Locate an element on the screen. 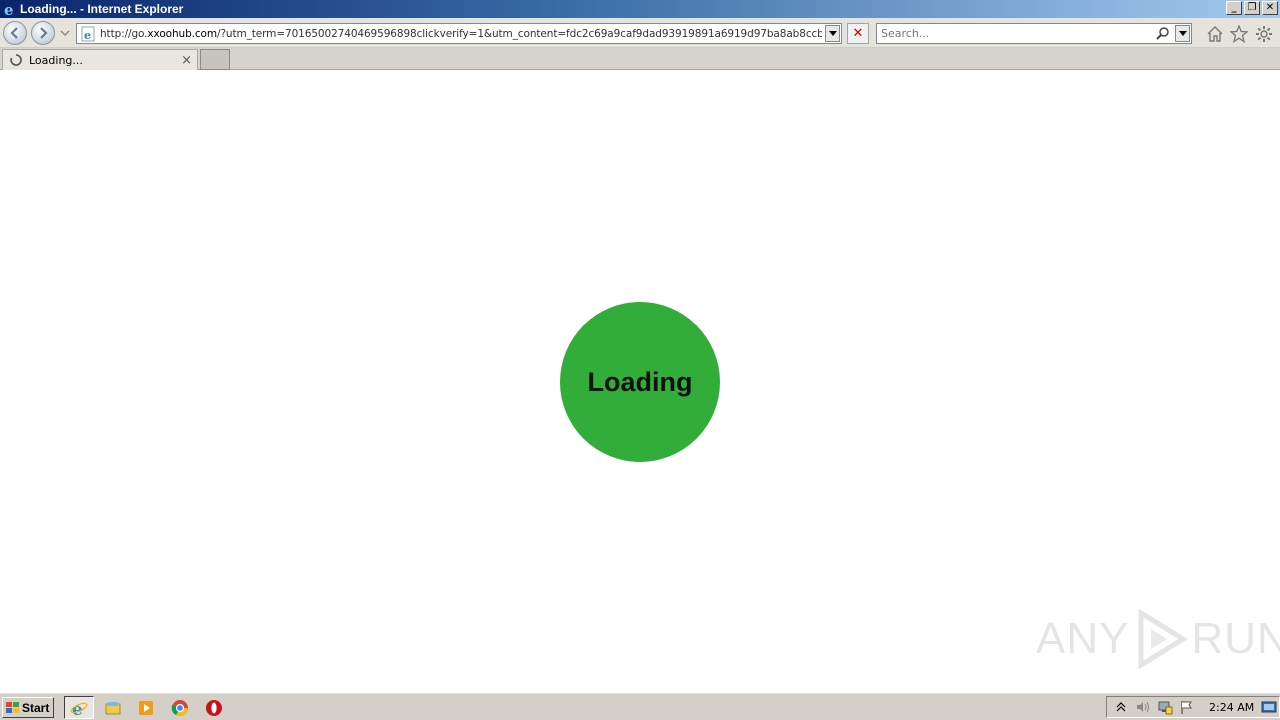  address-dropdown-button is located at coordinates (832, 33).